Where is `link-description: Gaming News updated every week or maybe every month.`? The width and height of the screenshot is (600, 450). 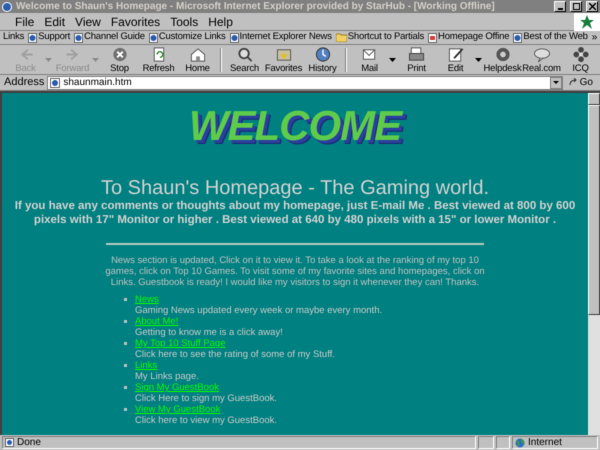
link-description: Gaming News updated every week or maybe every month. is located at coordinates (258, 310).